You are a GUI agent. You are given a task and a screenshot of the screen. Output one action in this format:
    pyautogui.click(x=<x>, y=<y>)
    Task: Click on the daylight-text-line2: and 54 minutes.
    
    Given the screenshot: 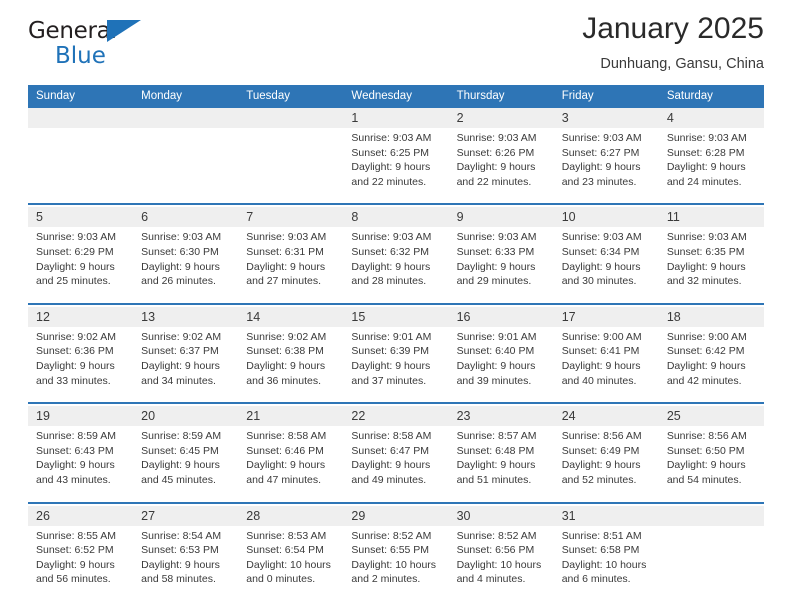 What is the action you would take?
    pyautogui.click(x=704, y=479)
    